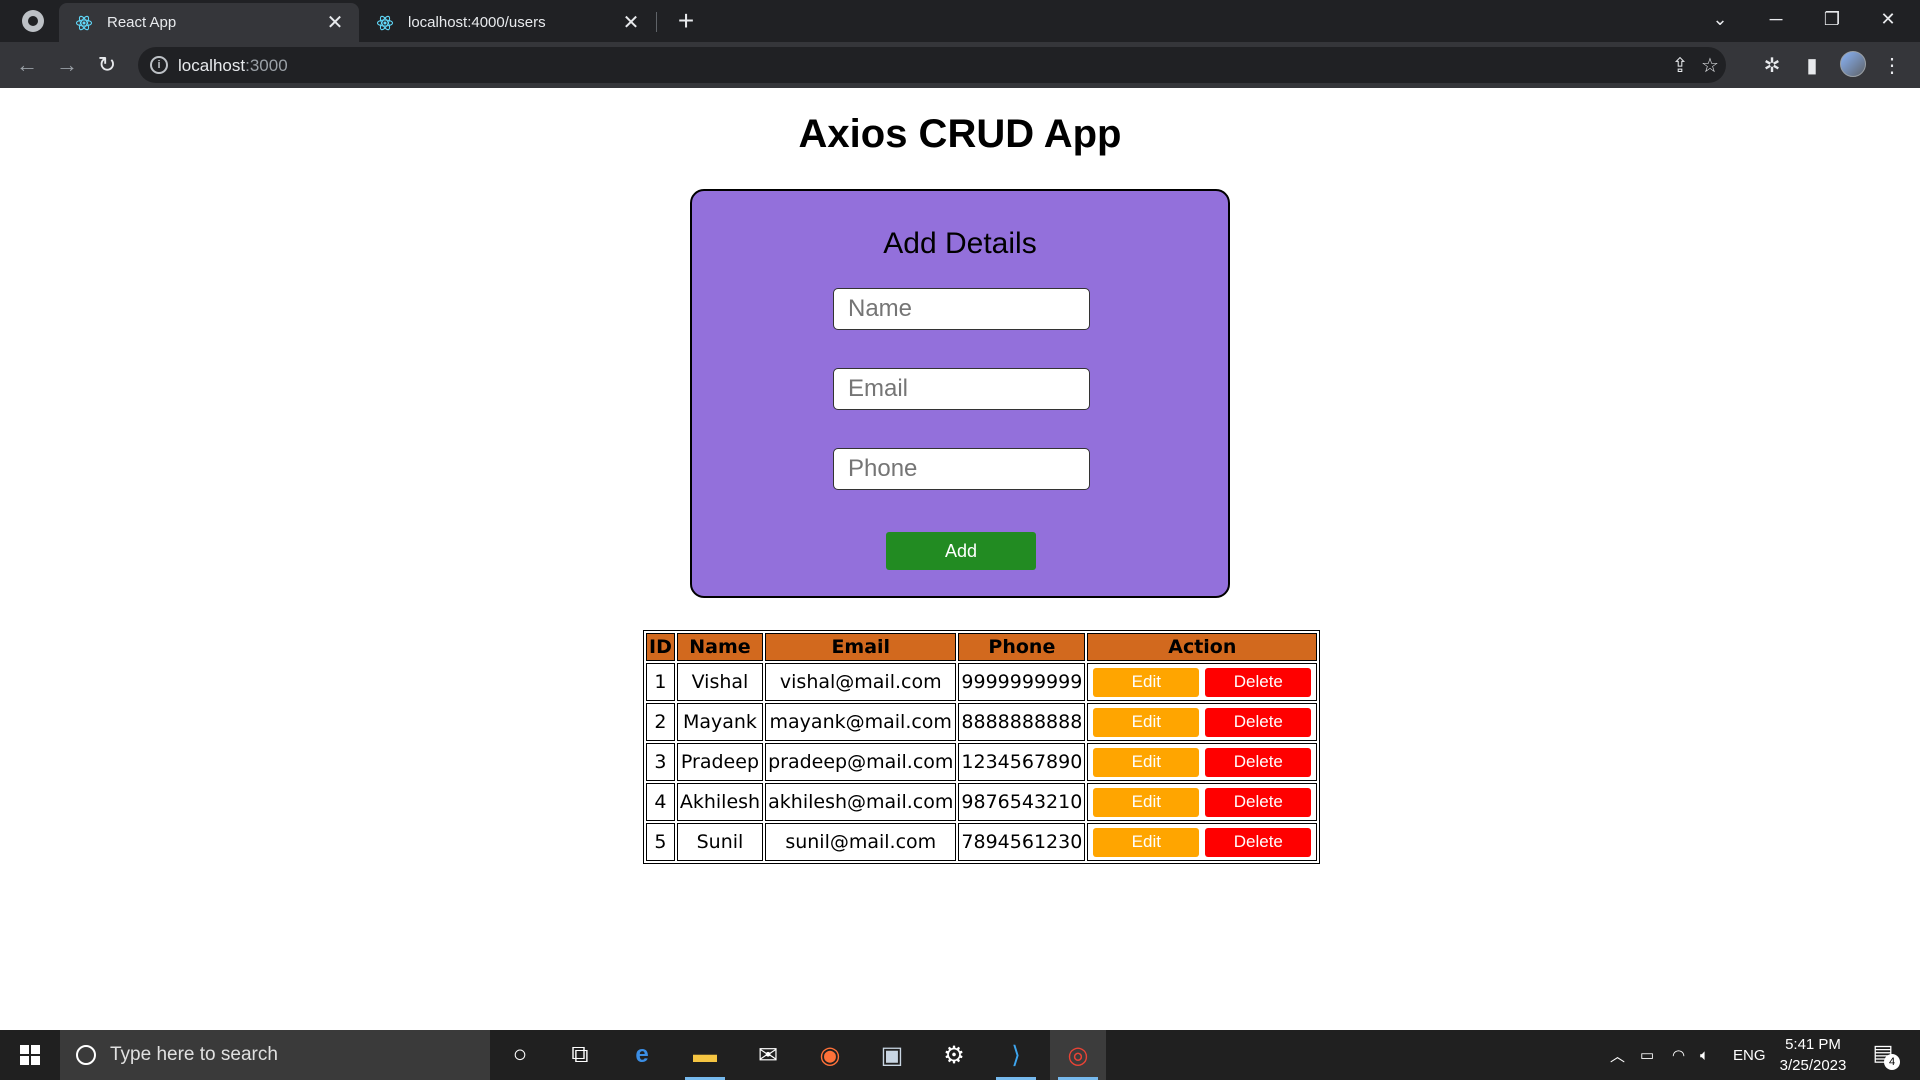  What do you see at coordinates (892, 1055) in the screenshot?
I see `pictures-app-icon: ▣` at bounding box center [892, 1055].